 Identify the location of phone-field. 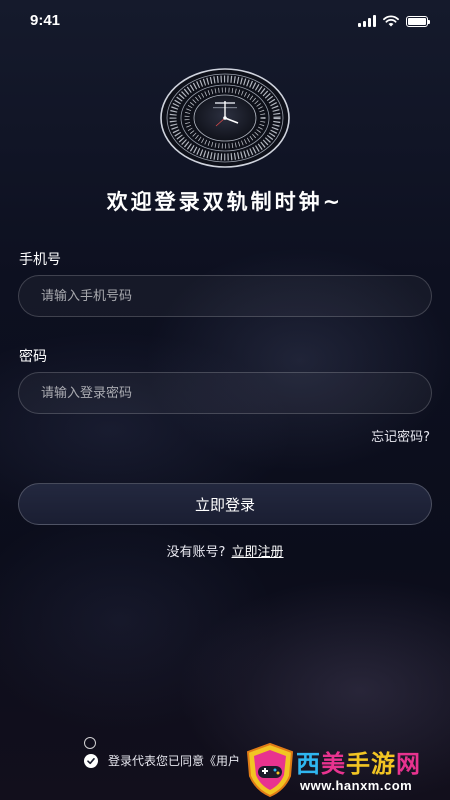
(225, 296).